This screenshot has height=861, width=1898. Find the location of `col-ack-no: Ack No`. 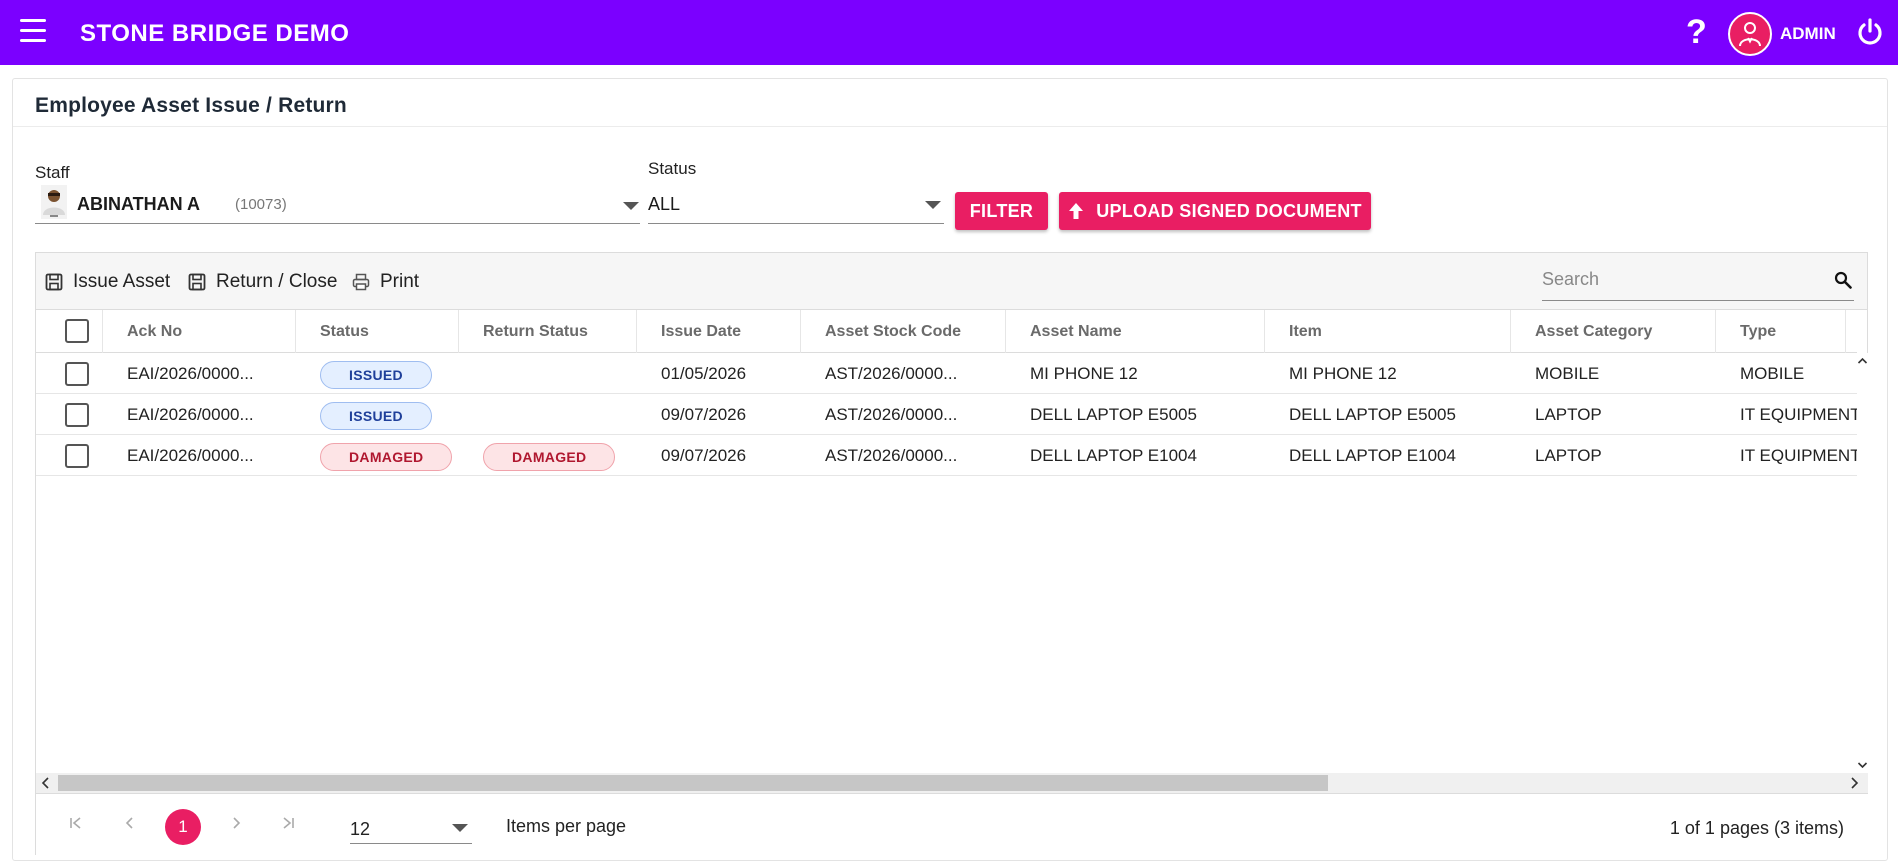

col-ack-no: Ack No is located at coordinates (199, 331).